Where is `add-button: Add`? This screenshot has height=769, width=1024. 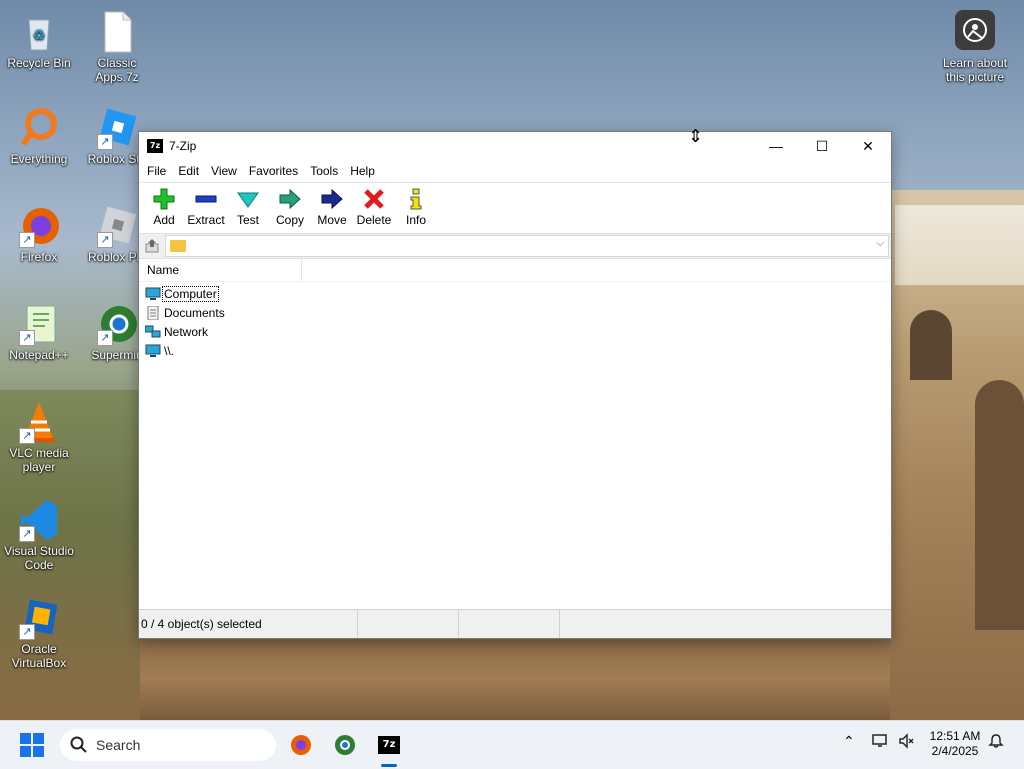 add-button: Add is located at coordinates (164, 205).